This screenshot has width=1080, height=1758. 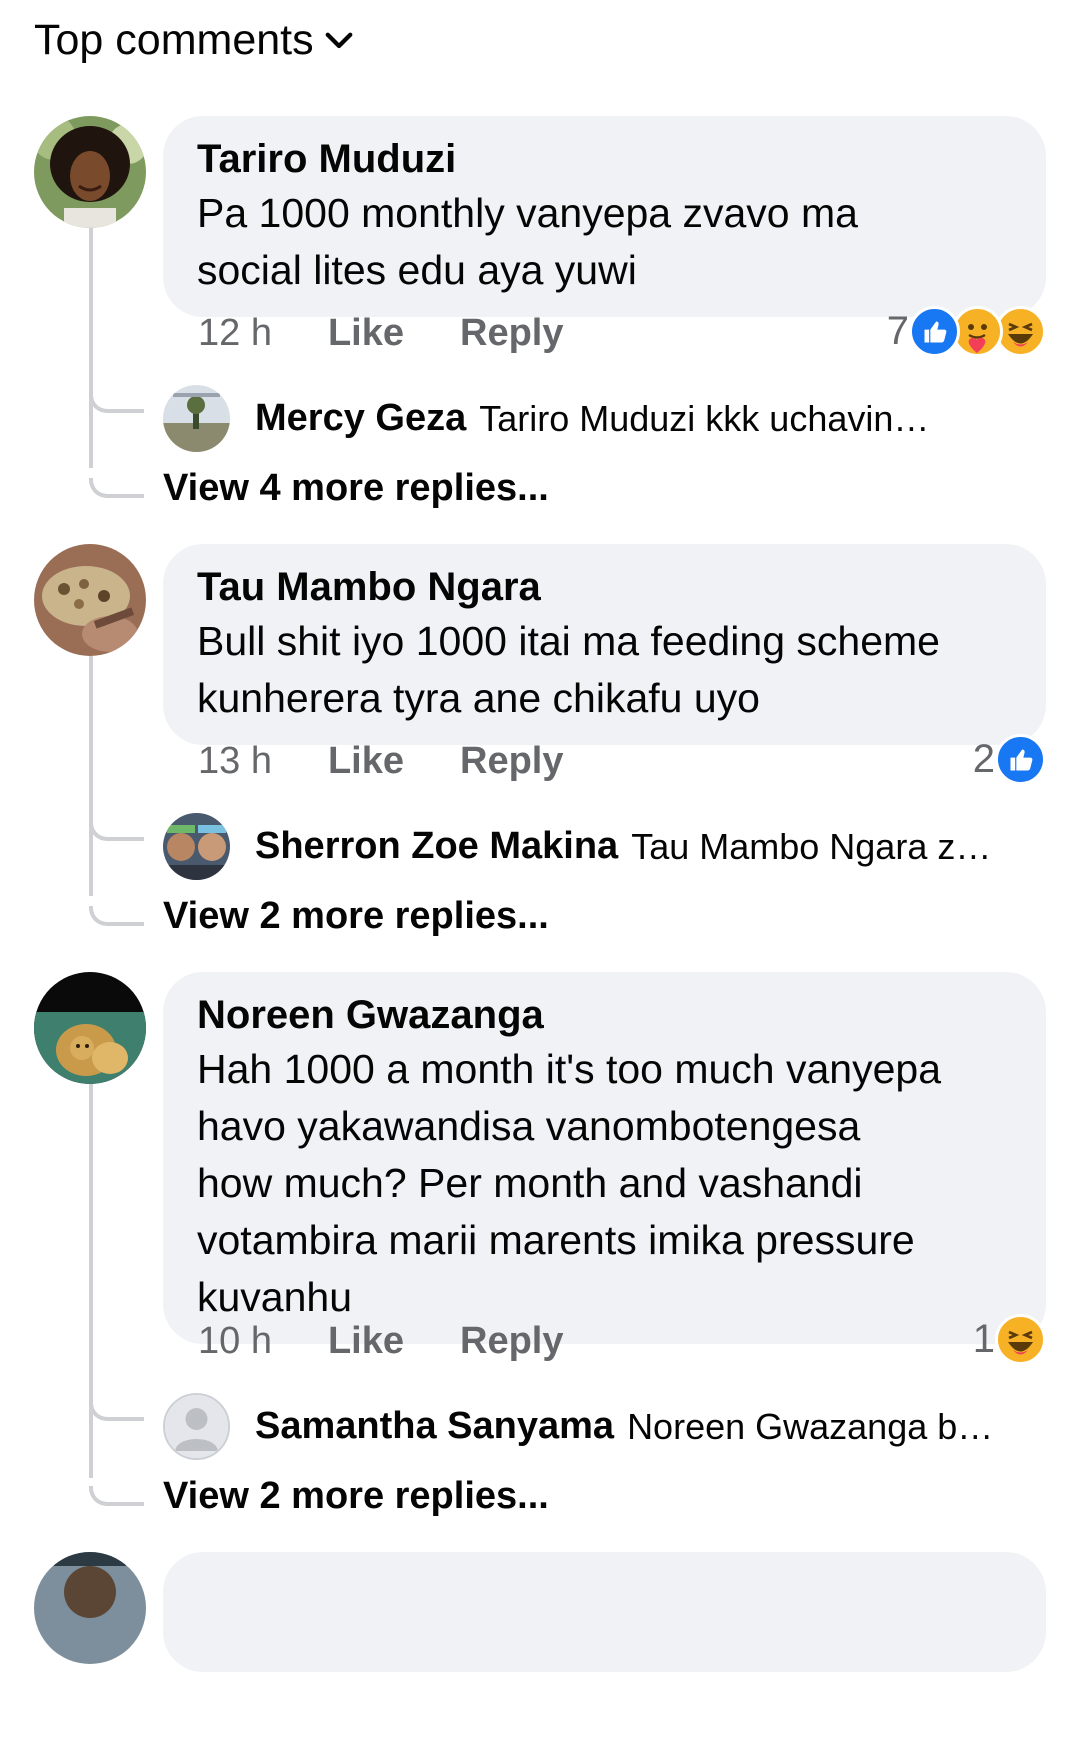 I want to click on comment-text-line: how much? Per month and vashandi, so click(x=530, y=1183).